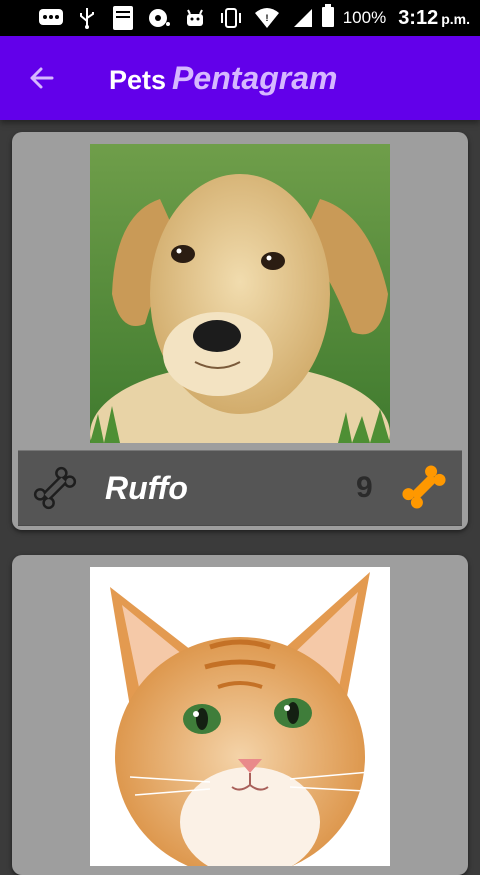 The width and height of the screenshot is (480, 875). What do you see at coordinates (364, 17) in the screenshot?
I see `battery-percent: 100%` at bounding box center [364, 17].